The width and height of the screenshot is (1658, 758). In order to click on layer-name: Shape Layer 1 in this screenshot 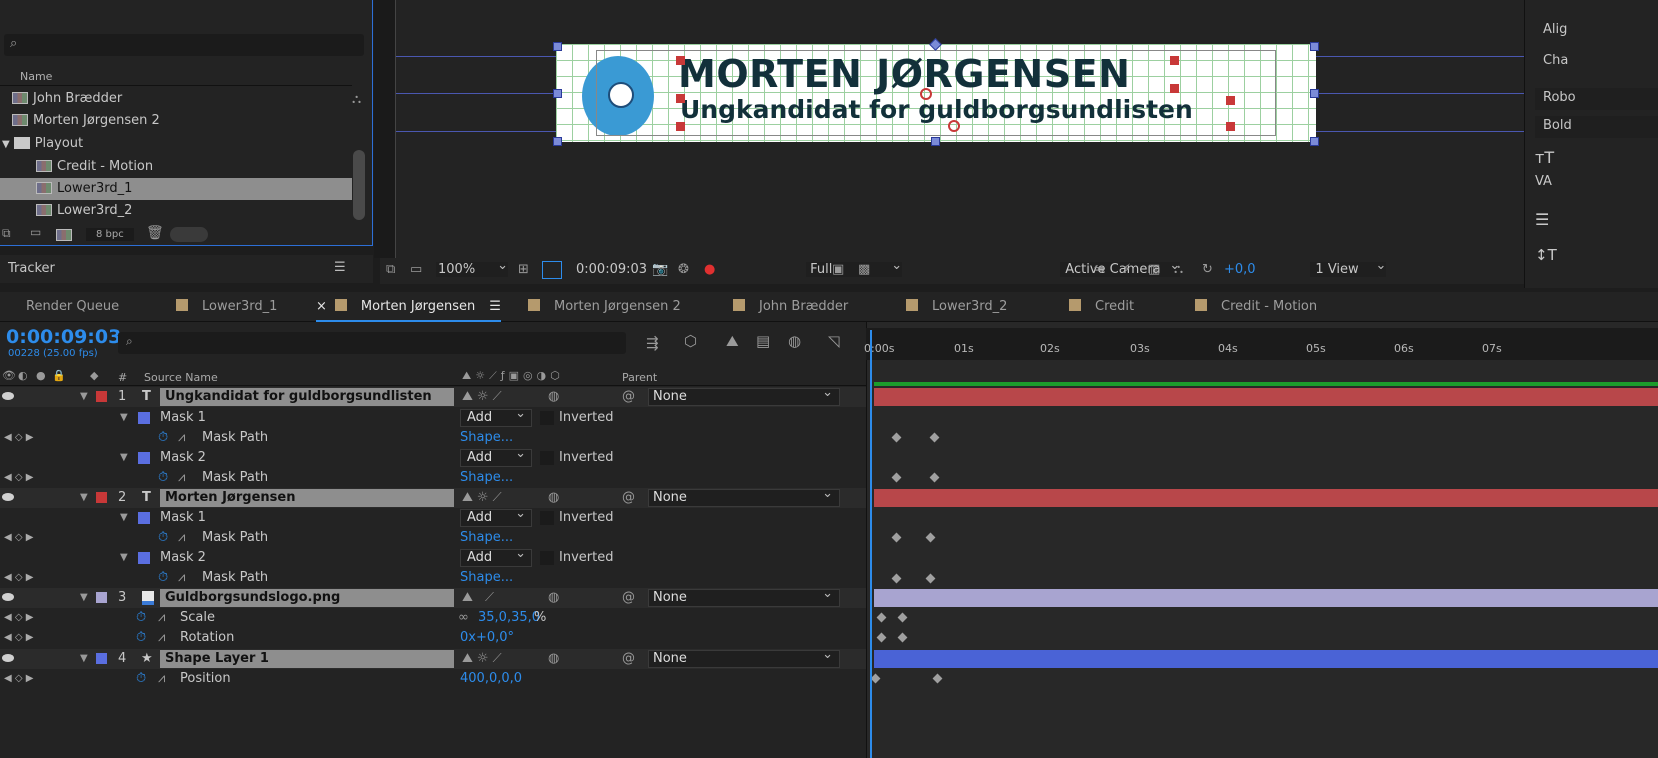, I will do `click(307, 659)`.